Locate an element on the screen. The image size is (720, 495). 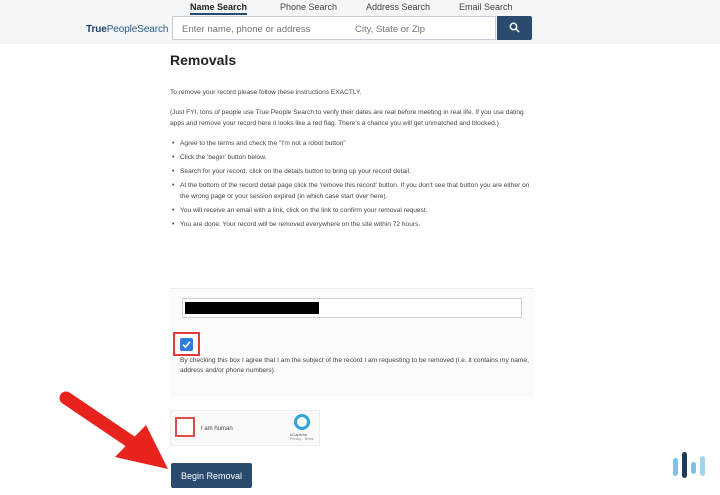
brand-watermark-icon is located at coordinates (689, 465).